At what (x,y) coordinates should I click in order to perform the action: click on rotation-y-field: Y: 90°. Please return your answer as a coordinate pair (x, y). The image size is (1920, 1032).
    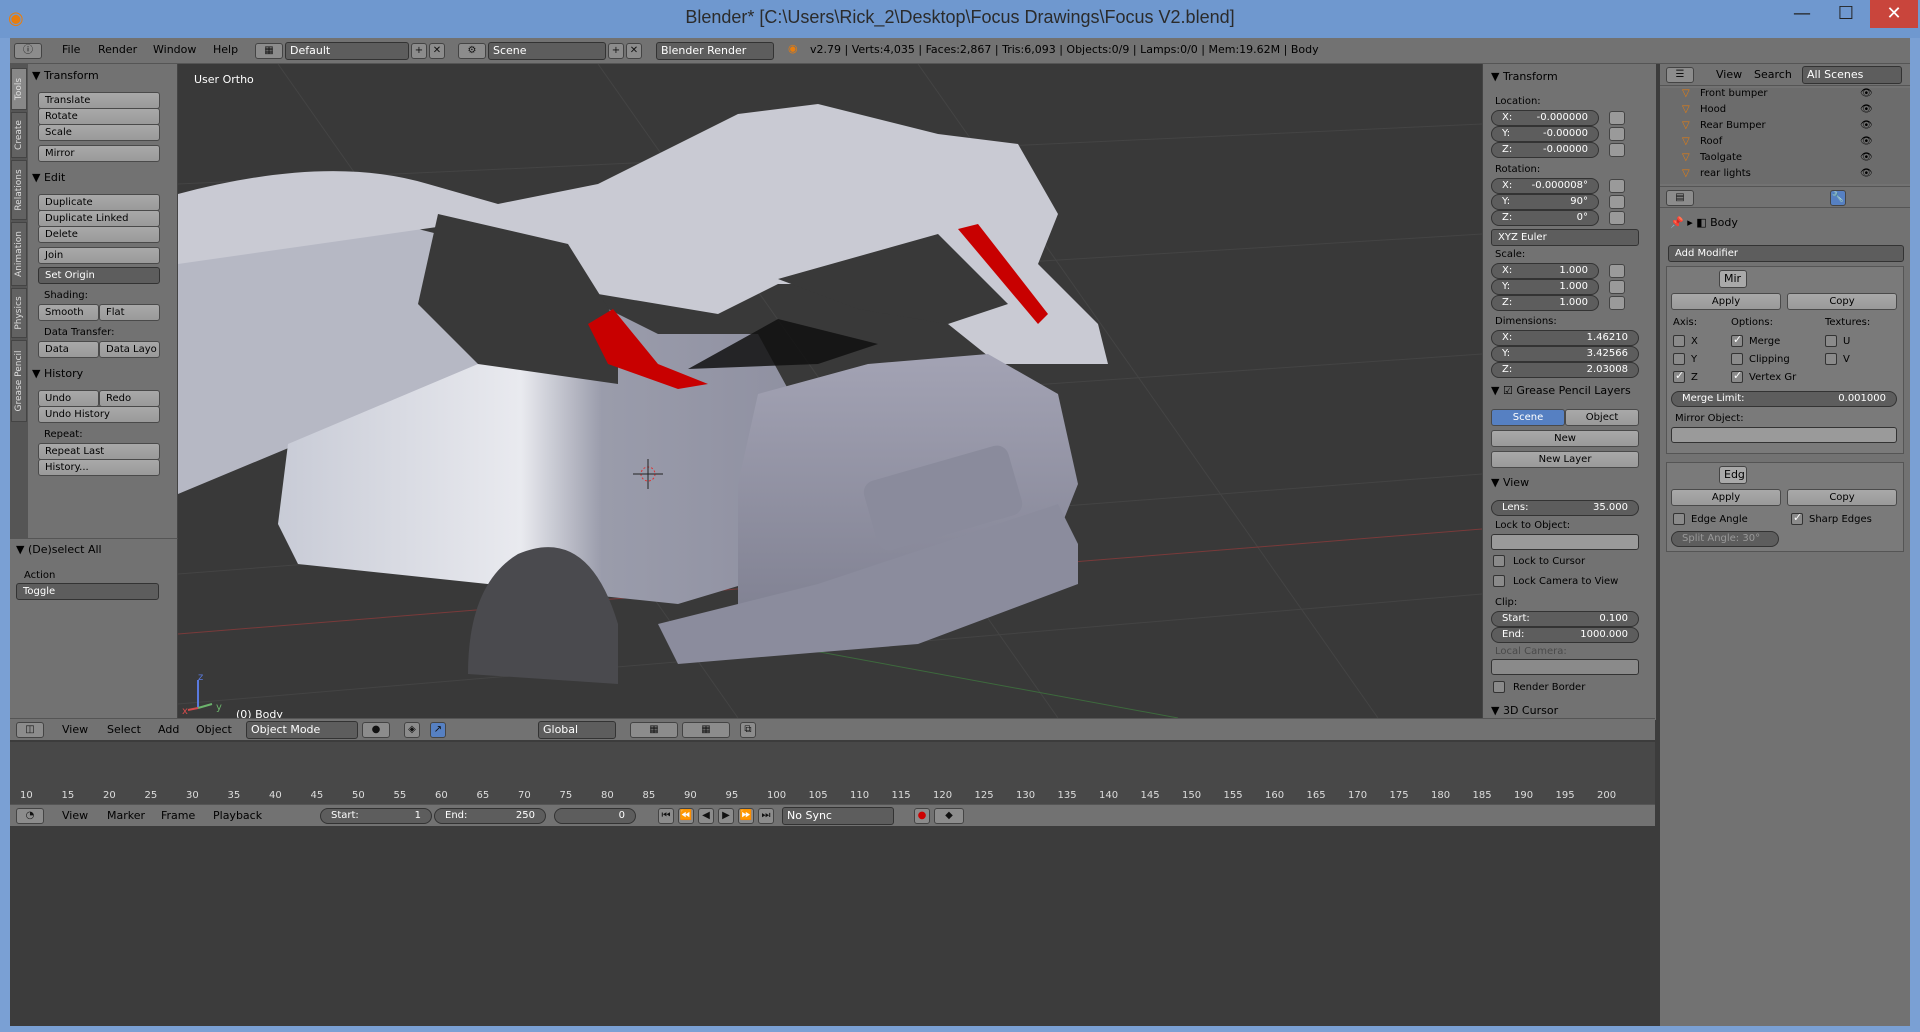
    Looking at the image, I should click on (1545, 202).